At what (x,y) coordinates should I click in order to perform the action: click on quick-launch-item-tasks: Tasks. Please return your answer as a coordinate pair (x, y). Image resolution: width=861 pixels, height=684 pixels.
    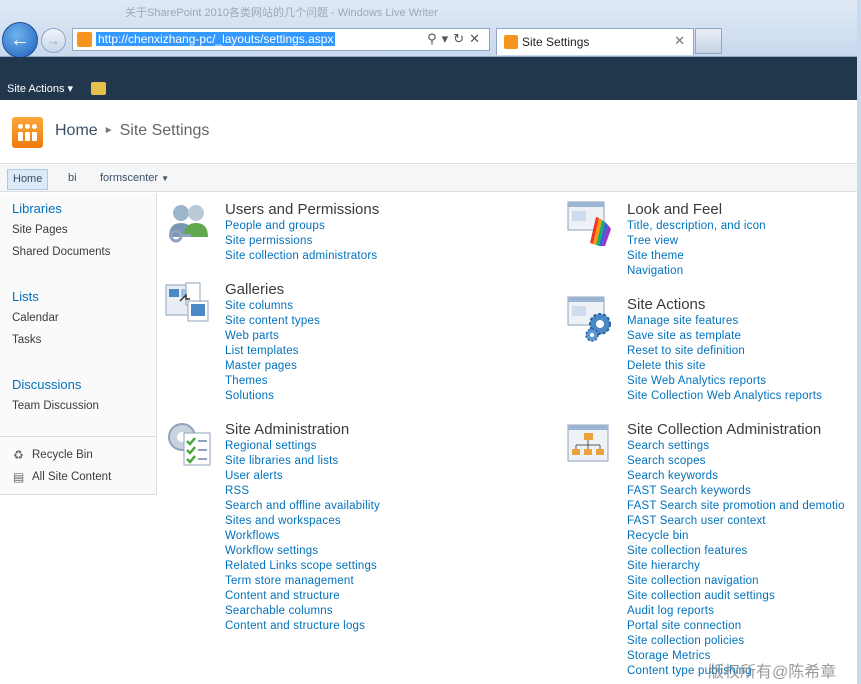
    Looking at the image, I should click on (26, 340).